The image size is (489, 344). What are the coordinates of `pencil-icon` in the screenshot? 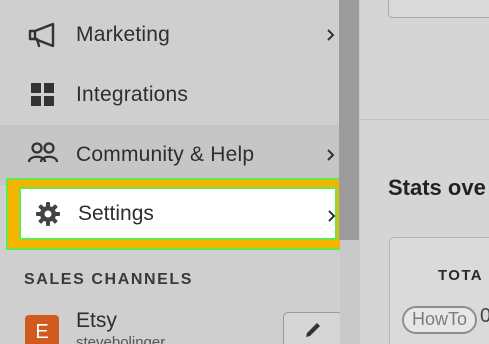 It's located at (313, 332).